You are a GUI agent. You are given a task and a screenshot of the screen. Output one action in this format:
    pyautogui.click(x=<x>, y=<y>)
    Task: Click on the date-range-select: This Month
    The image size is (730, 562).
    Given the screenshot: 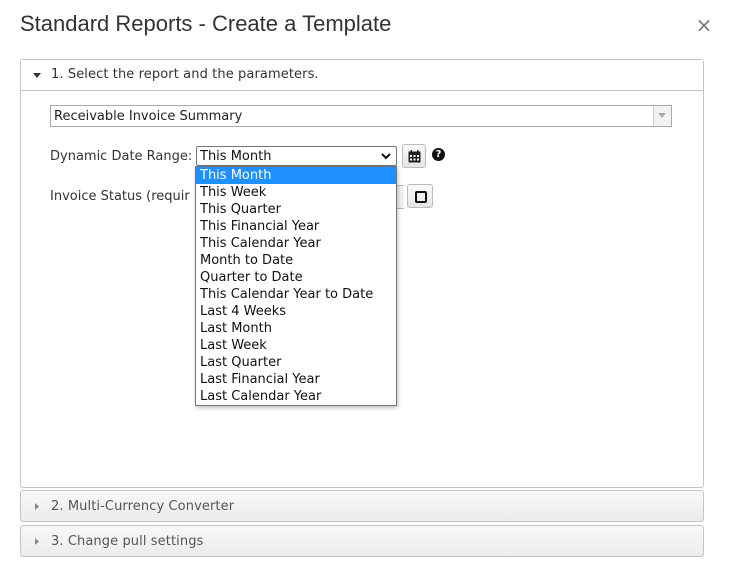 What is the action you would take?
    pyautogui.click(x=296, y=156)
    